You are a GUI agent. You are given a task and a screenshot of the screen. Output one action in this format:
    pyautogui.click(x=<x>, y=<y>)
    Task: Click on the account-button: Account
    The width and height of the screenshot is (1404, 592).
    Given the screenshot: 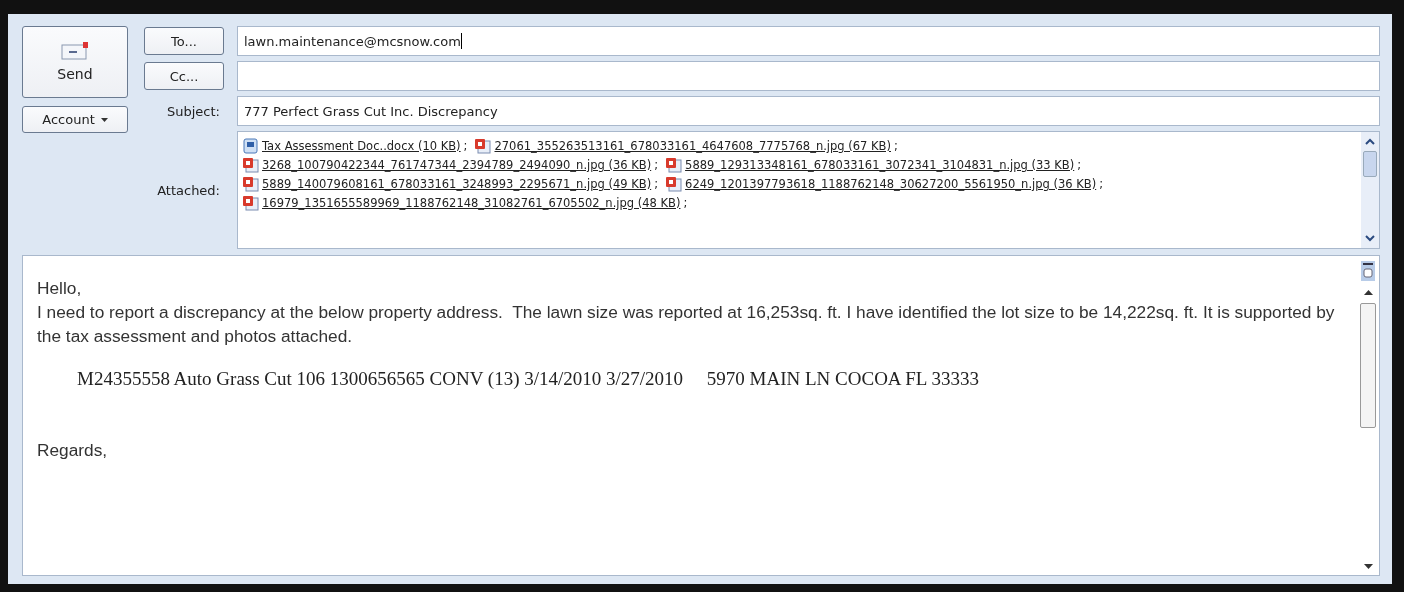 What is the action you would take?
    pyautogui.click(x=75, y=119)
    